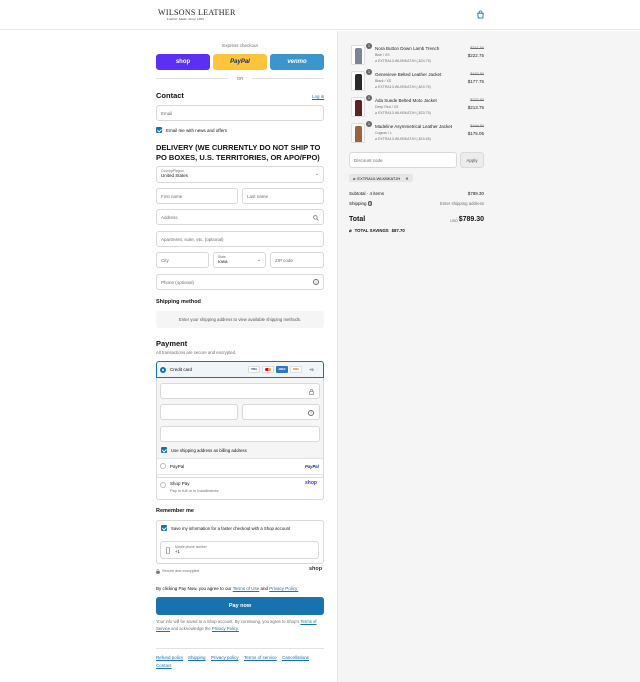  Describe the element at coordinates (281, 412) in the screenshot. I see `security-code-field: ?` at that location.